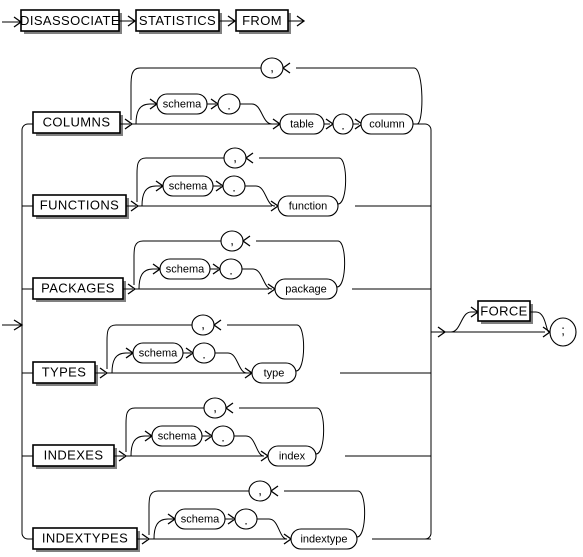 This screenshot has height=557, width=583. I want to click on nonterminal-columns-table: table, so click(302, 124).